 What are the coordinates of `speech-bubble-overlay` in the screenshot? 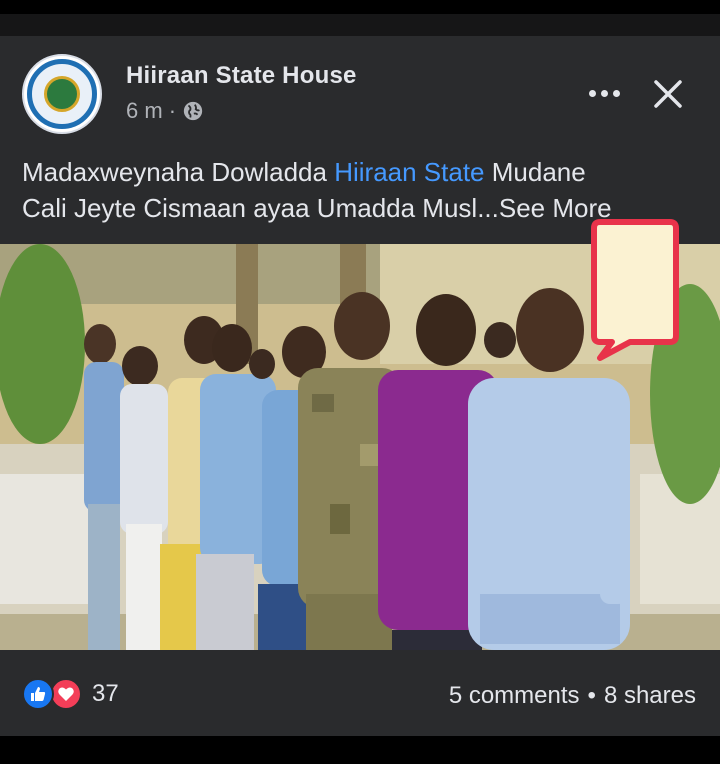 It's located at (635, 290).